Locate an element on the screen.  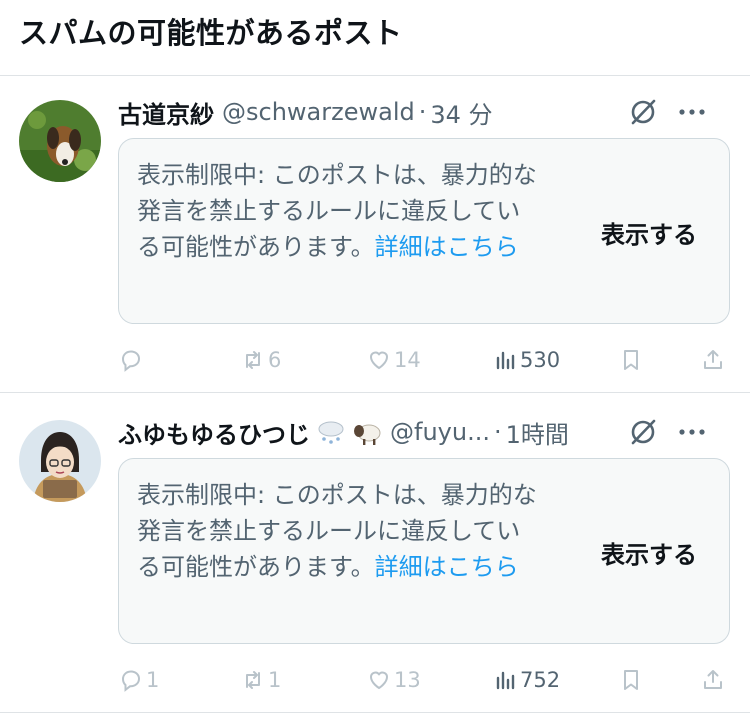
sheep-icon is located at coordinates (367, 434).